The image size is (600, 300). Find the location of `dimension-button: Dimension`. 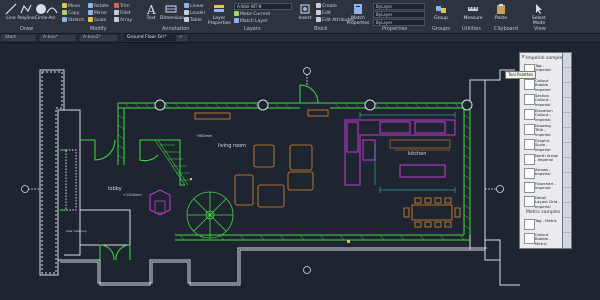

dimension-button: Dimension is located at coordinates (172, 12).